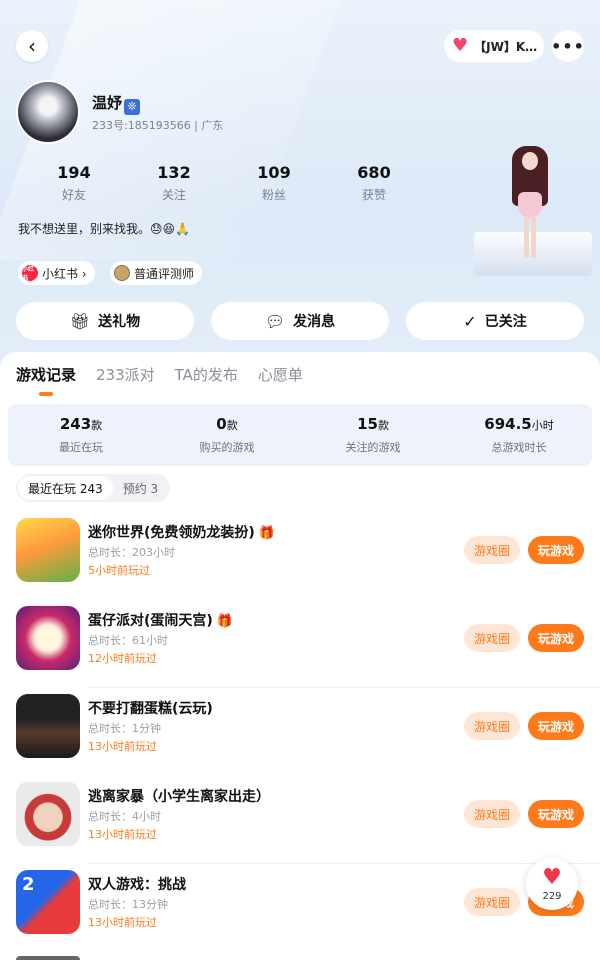 This screenshot has width=600, height=960. Describe the element at coordinates (373, 195) in the screenshot. I see `stat-label: 获赞` at that location.